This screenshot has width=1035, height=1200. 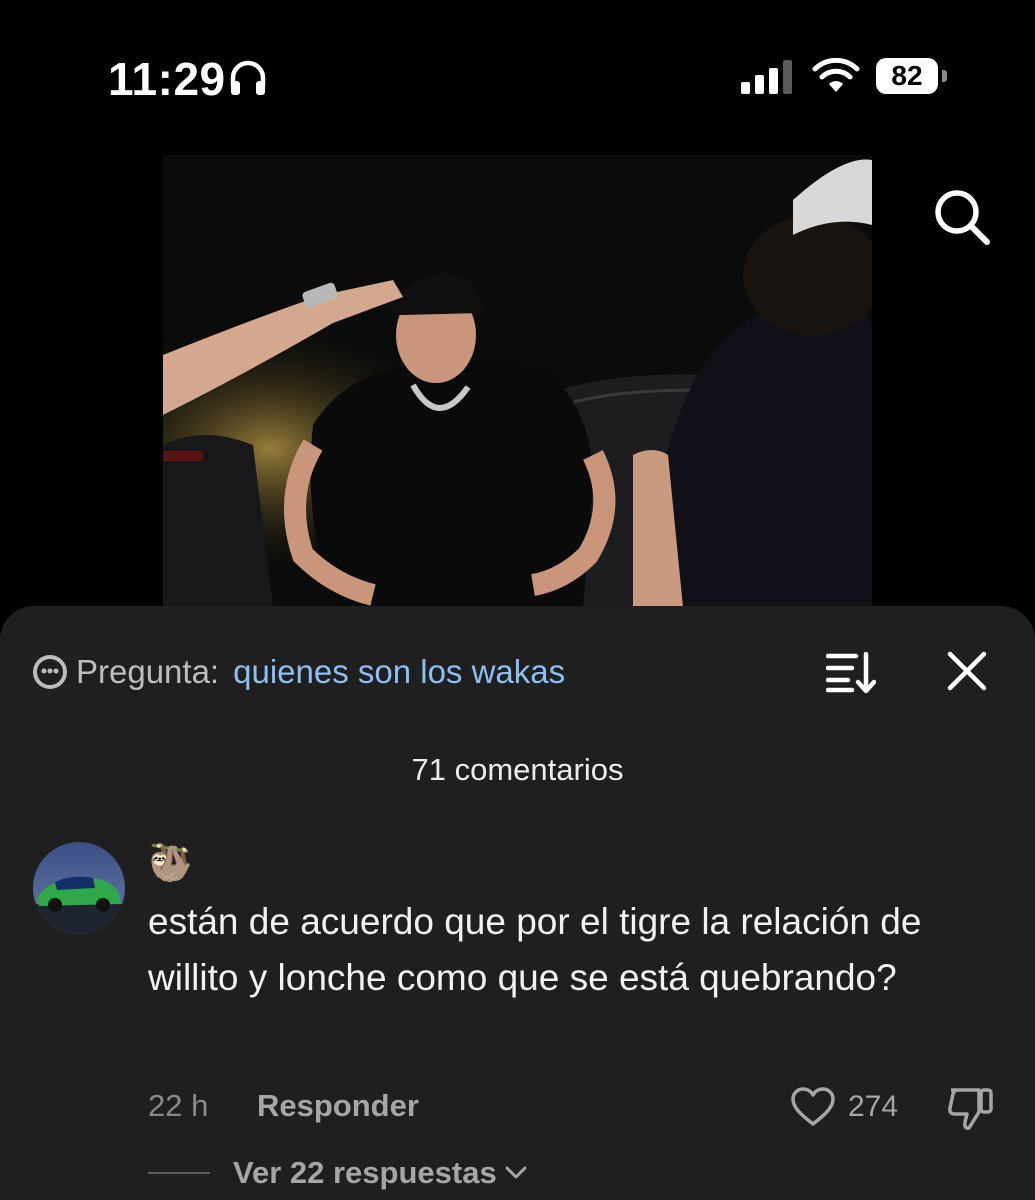 What do you see at coordinates (170, 863) in the screenshot?
I see `comment-username: 🦥` at bounding box center [170, 863].